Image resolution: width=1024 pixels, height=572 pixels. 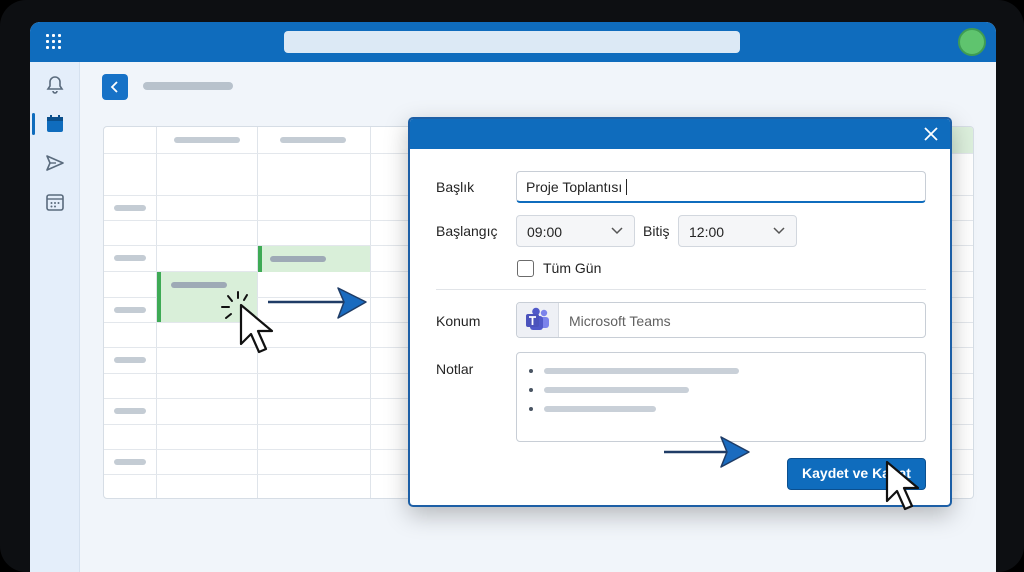 What do you see at coordinates (55, 202) in the screenshot?
I see `calendar-grid-icon` at bounding box center [55, 202].